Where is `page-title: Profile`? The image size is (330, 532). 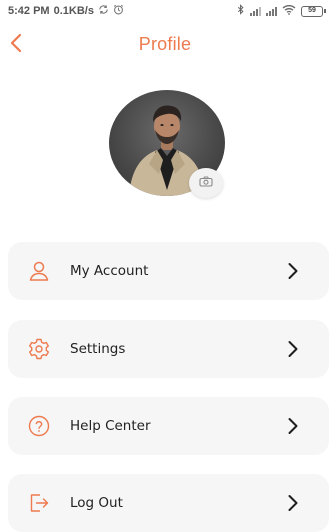 page-title: Profile is located at coordinates (165, 44).